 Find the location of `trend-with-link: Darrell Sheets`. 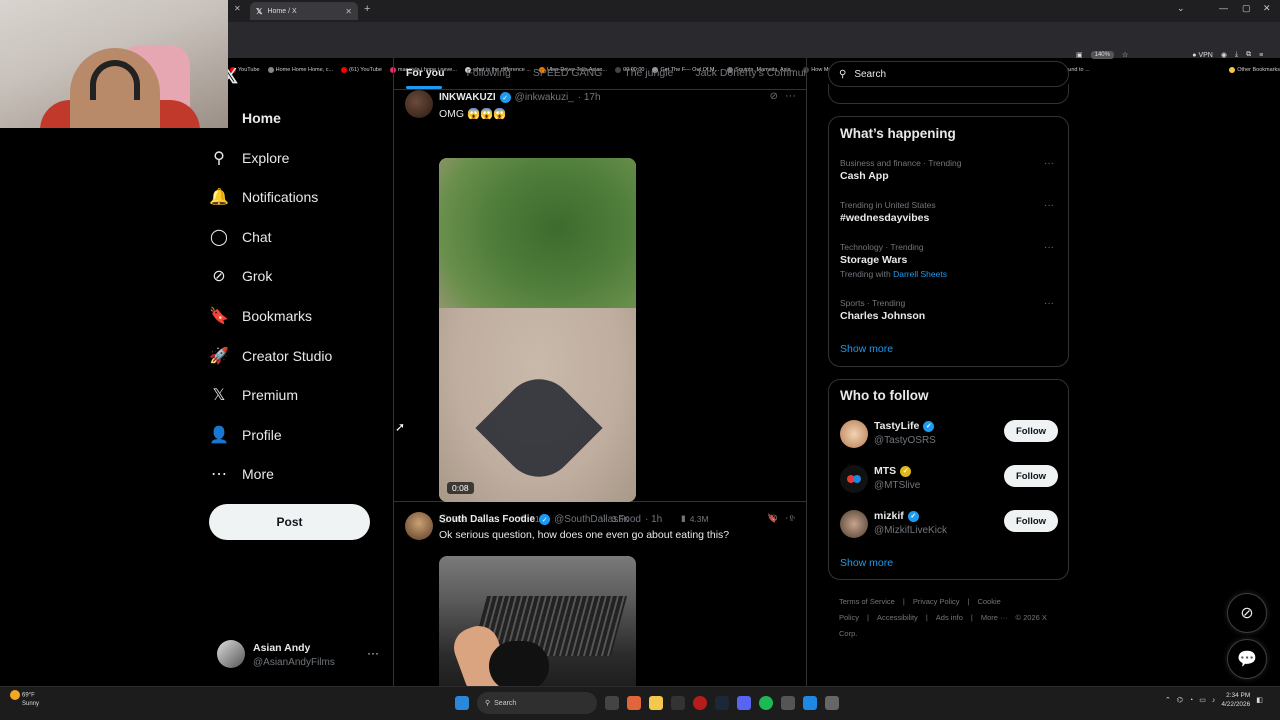

trend-with-link: Darrell Sheets is located at coordinates (920, 274).